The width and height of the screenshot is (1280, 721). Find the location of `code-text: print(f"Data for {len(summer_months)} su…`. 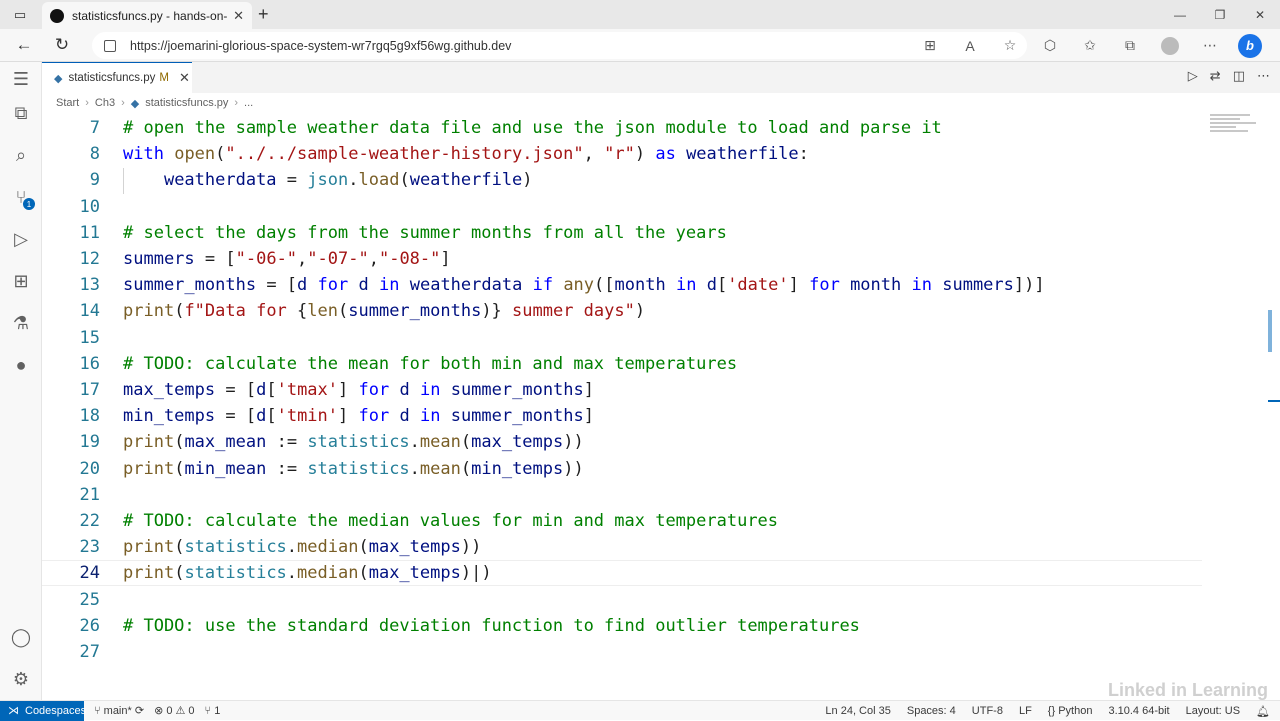

code-text: print(f"Data for {len(summer_months)} su… is located at coordinates (384, 311).